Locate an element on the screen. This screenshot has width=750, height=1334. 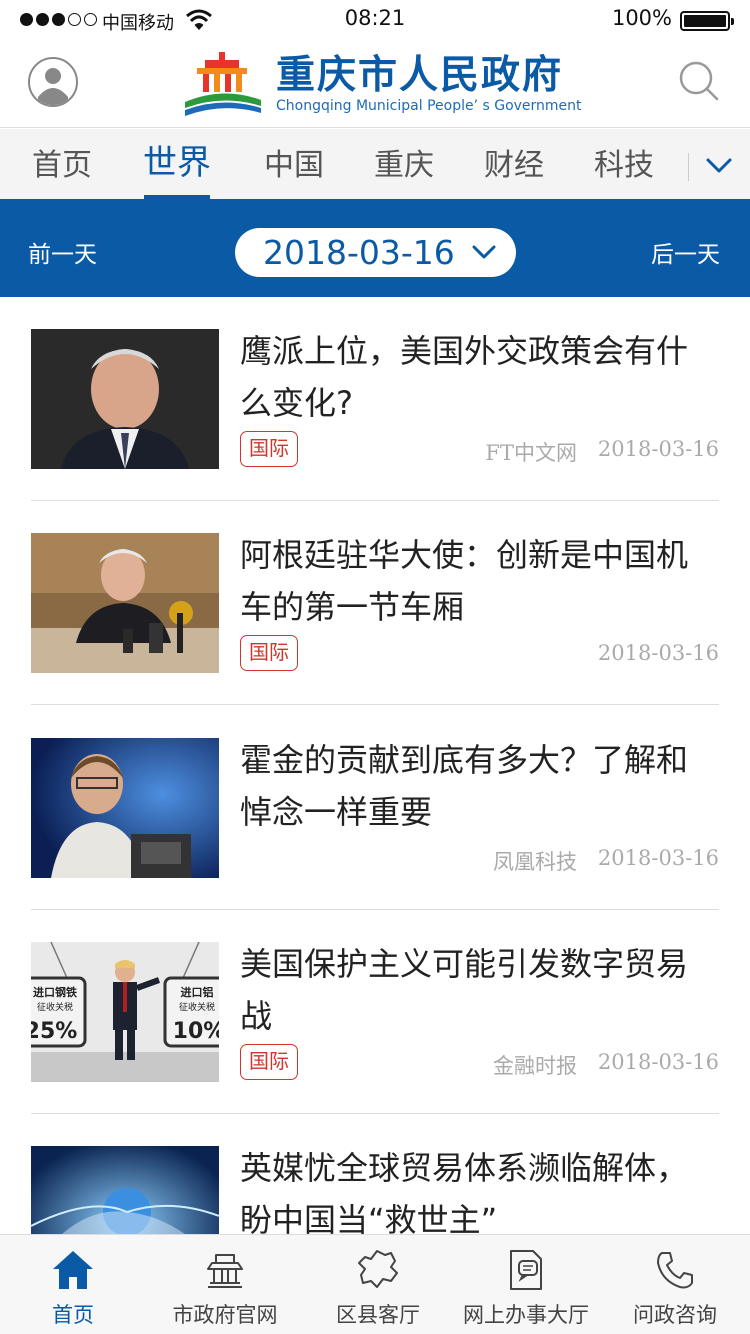
news-title: 霍金的贡献到底有多大？了解和悼念一样重要 is located at coordinates (475, 786).